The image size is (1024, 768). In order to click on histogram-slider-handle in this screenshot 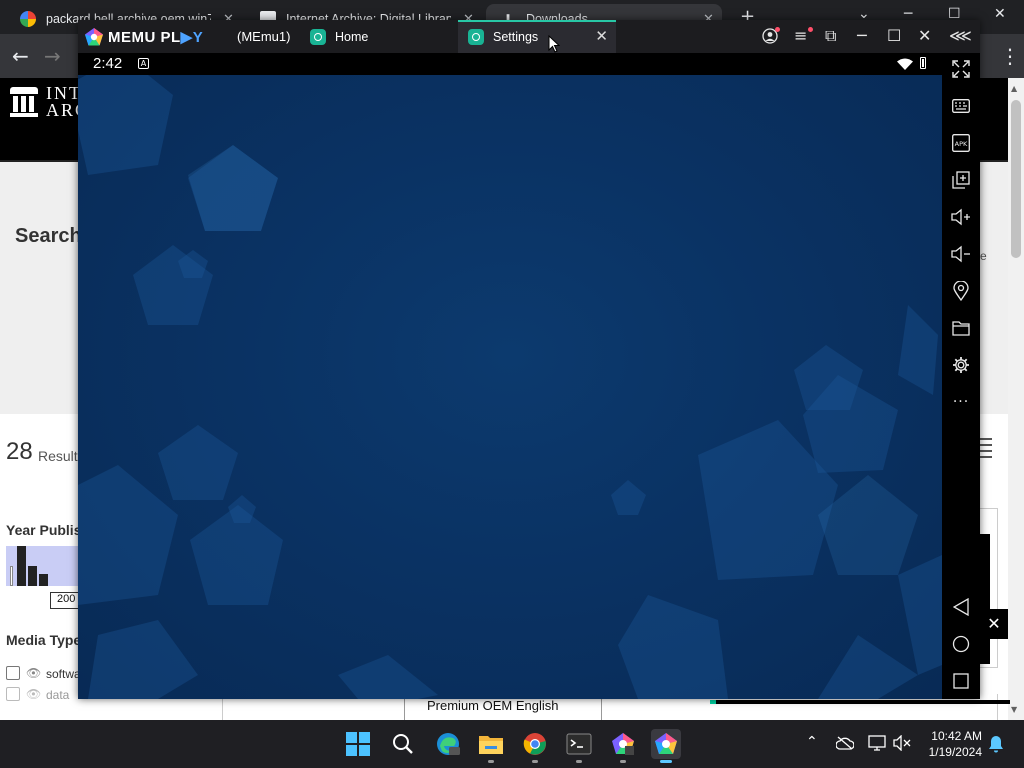, I will do `click(11, 576)`.